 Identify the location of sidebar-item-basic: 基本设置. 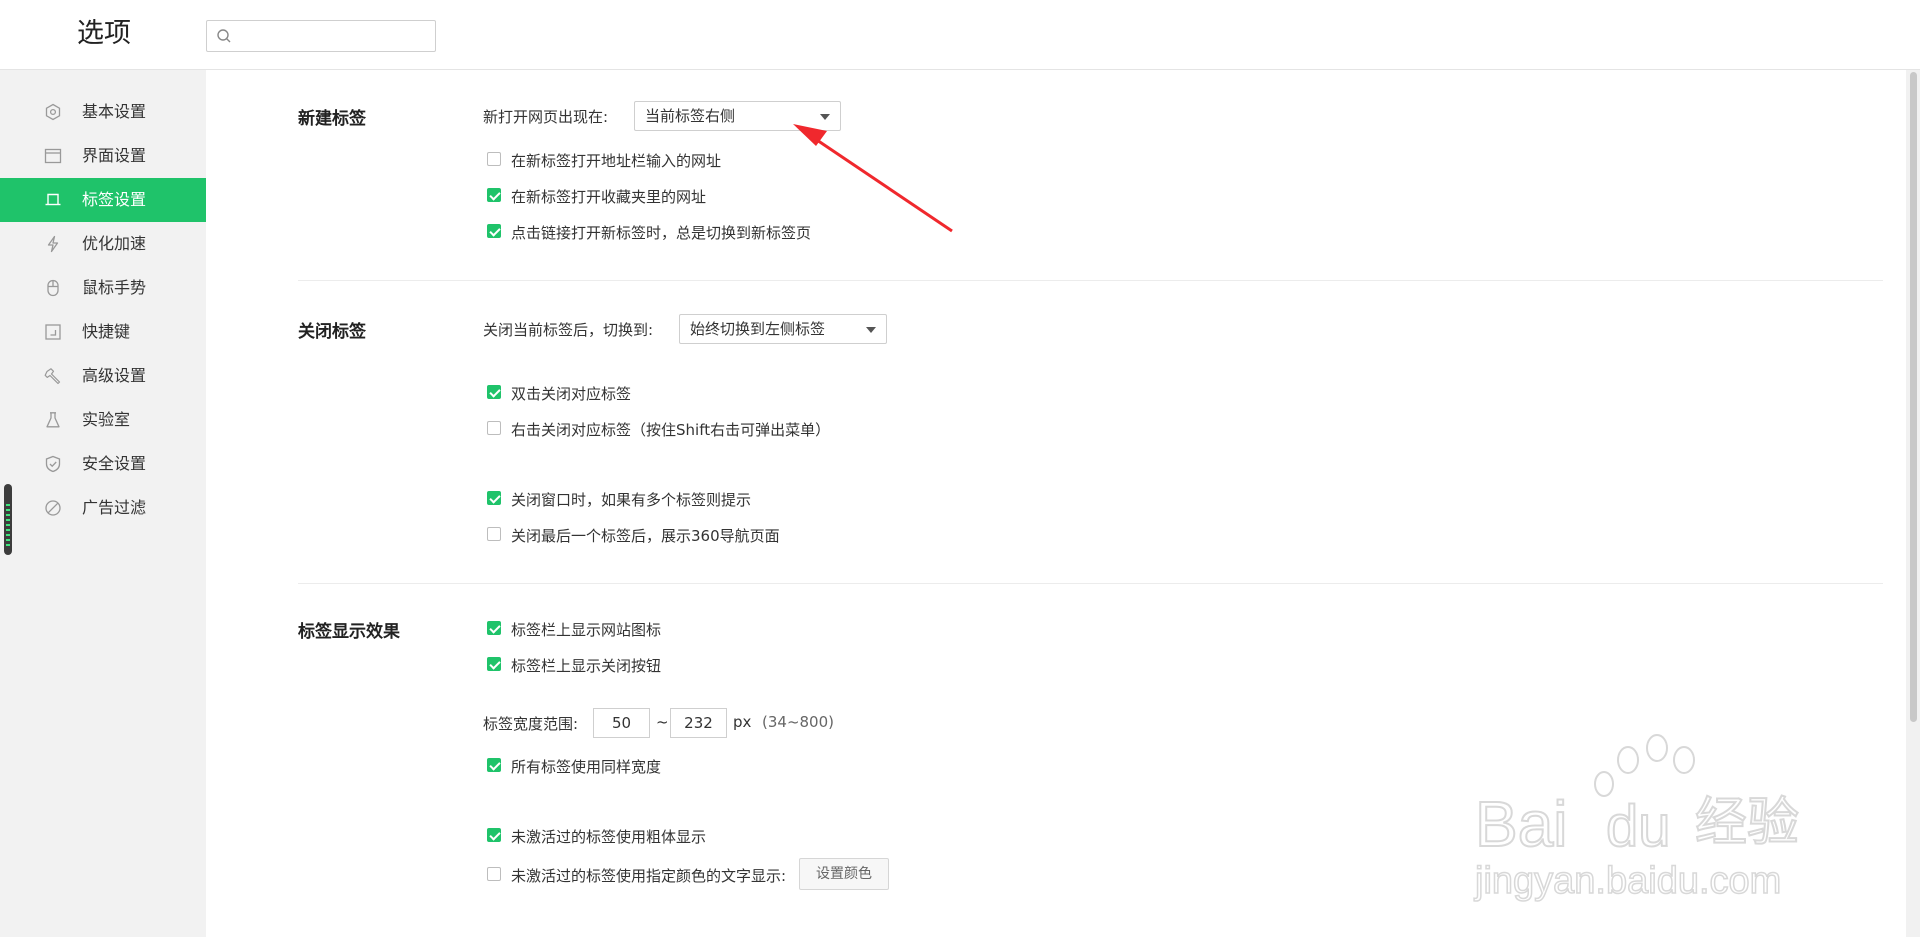
(103, 112).